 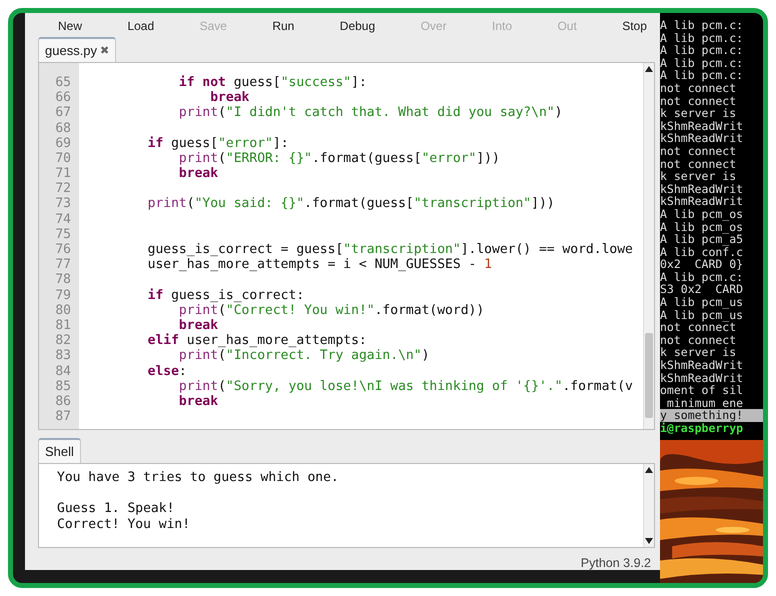 What do you see at coordinates (702, 289) in the screenshot?
I see `terminal-line: S3 0x2 CARD` at bounding box center [702, 289].